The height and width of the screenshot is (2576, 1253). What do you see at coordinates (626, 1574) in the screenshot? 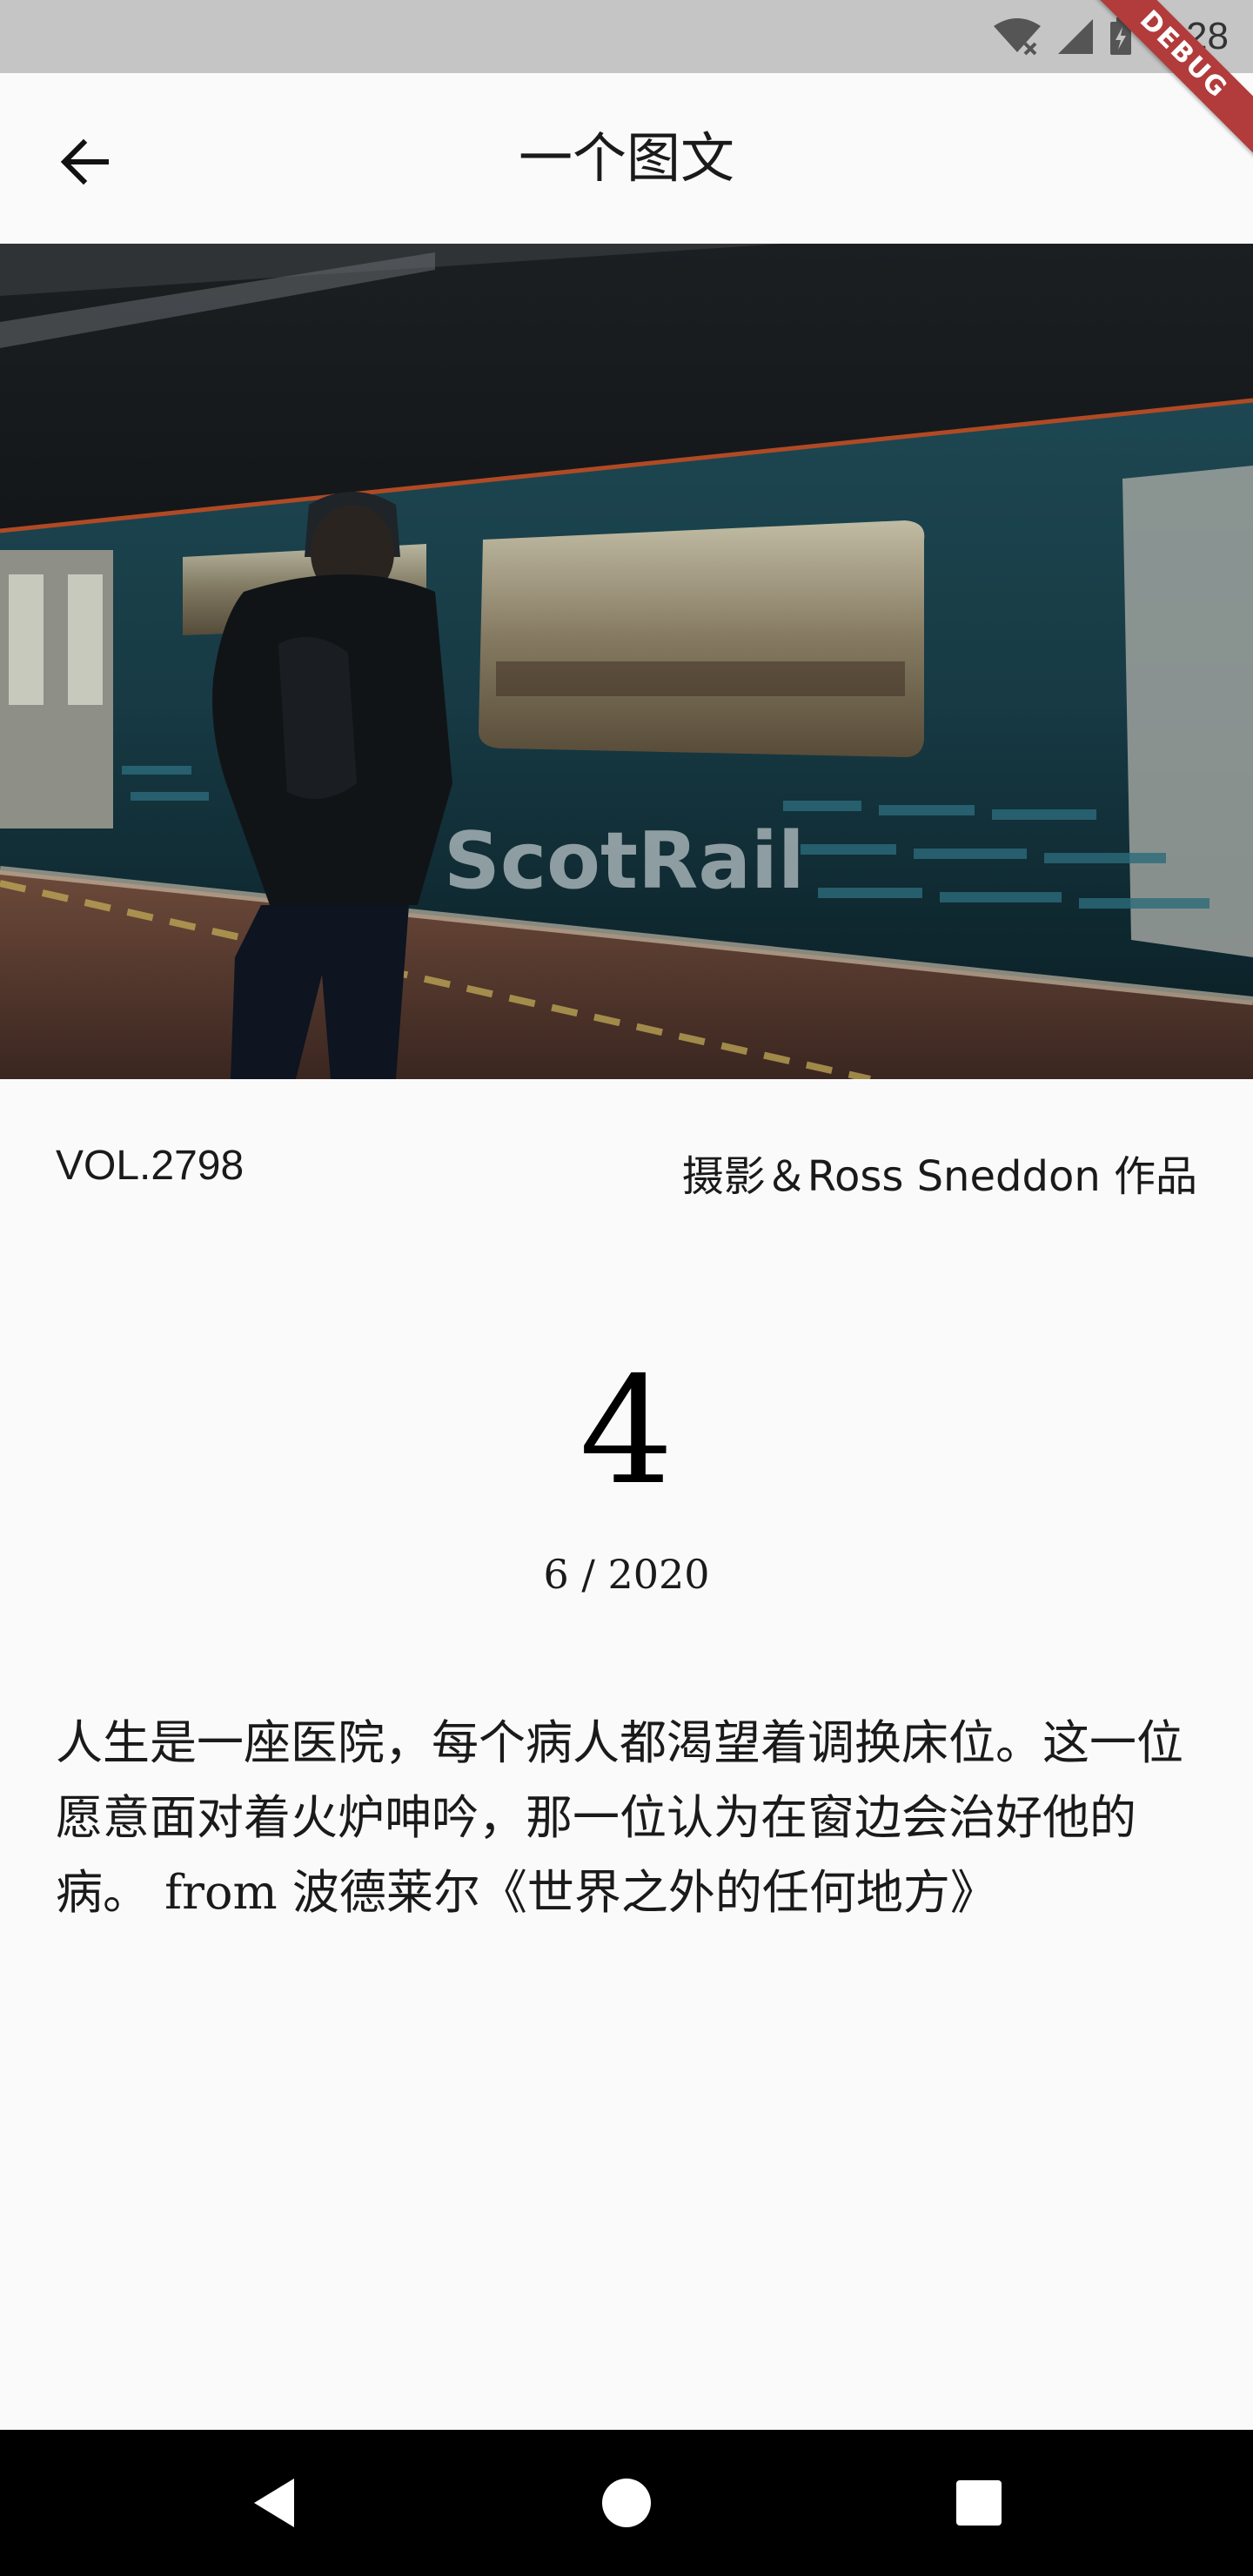
I see `month-year: 6 / 2020` at bounding box center [626, 1574].